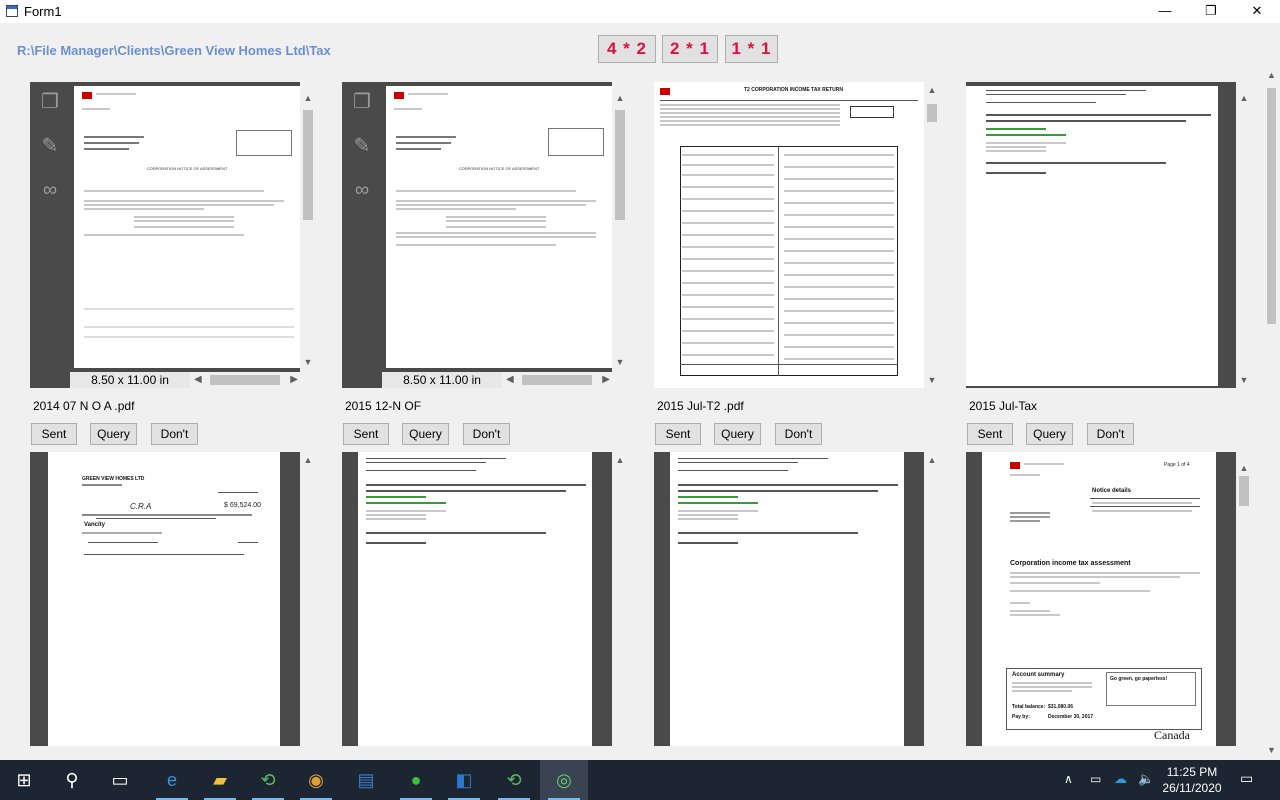 The width and height of the screenshot is (1280, 800). Describe the element at coordinates (185, 380) in the screenshot. I see `page-size-bar: 8.50 x 11.00 in ◀ ▶` at that location.